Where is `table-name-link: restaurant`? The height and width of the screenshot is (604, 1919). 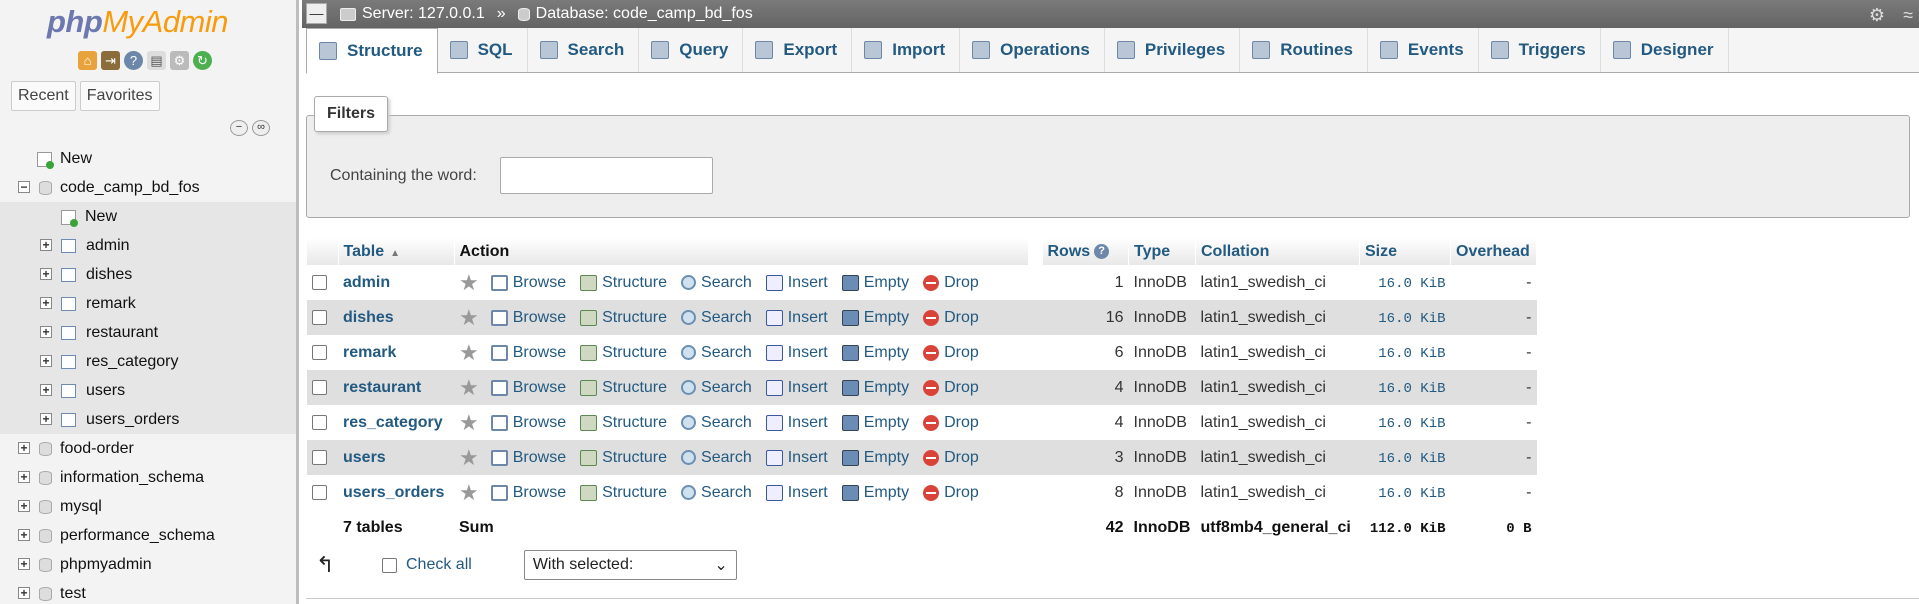
table-name-link: restaurant is located at coordinates (382, 387).